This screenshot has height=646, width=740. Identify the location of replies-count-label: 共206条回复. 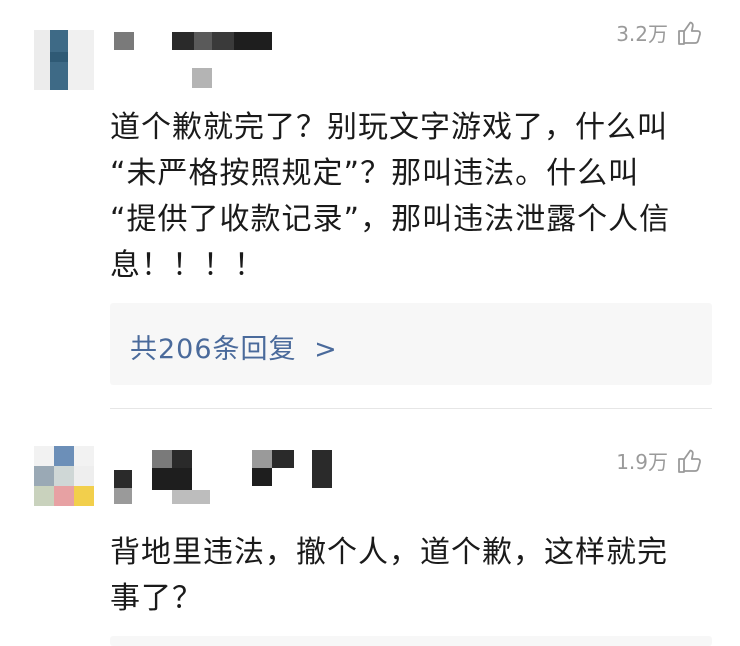
(213, 349).